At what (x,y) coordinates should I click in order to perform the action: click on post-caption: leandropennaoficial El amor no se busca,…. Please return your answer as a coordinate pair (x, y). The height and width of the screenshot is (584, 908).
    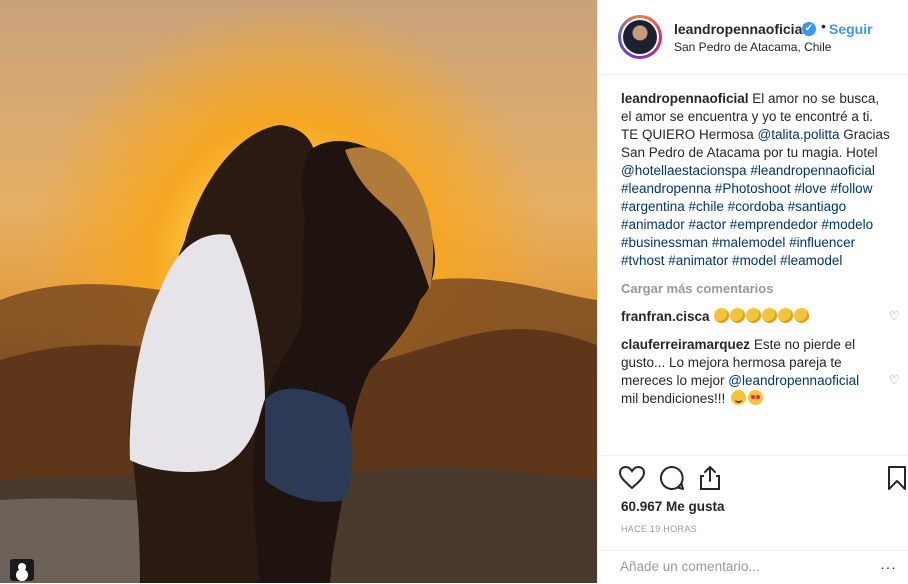
    Looking at the image, I should click on (757, 180).